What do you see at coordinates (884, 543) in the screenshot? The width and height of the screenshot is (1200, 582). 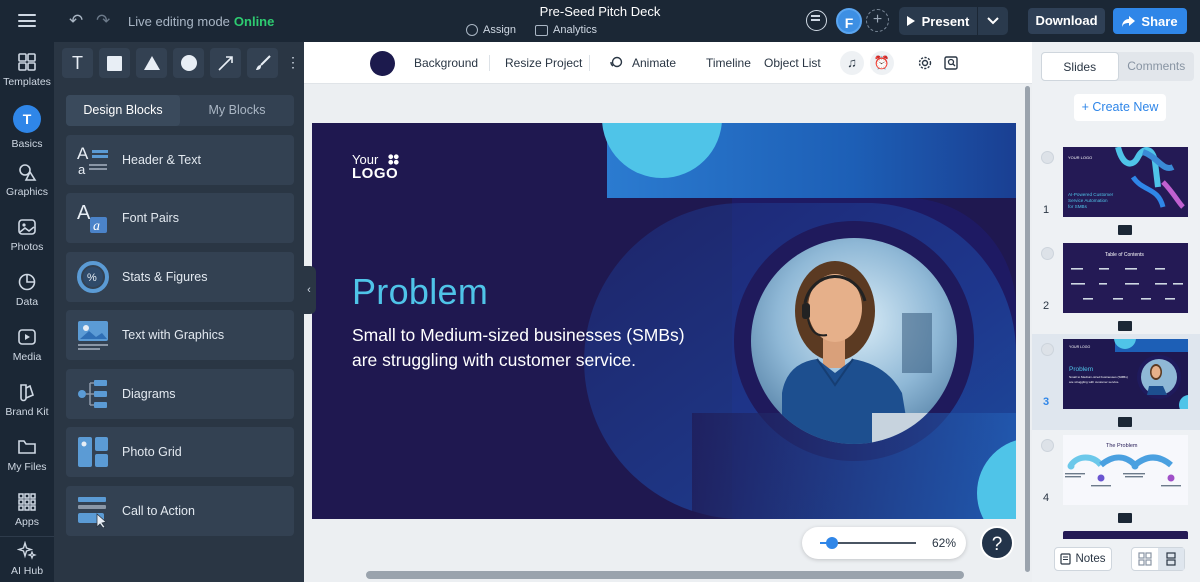 I see `zoom-control: 62%` at bounding box center [884, 543].